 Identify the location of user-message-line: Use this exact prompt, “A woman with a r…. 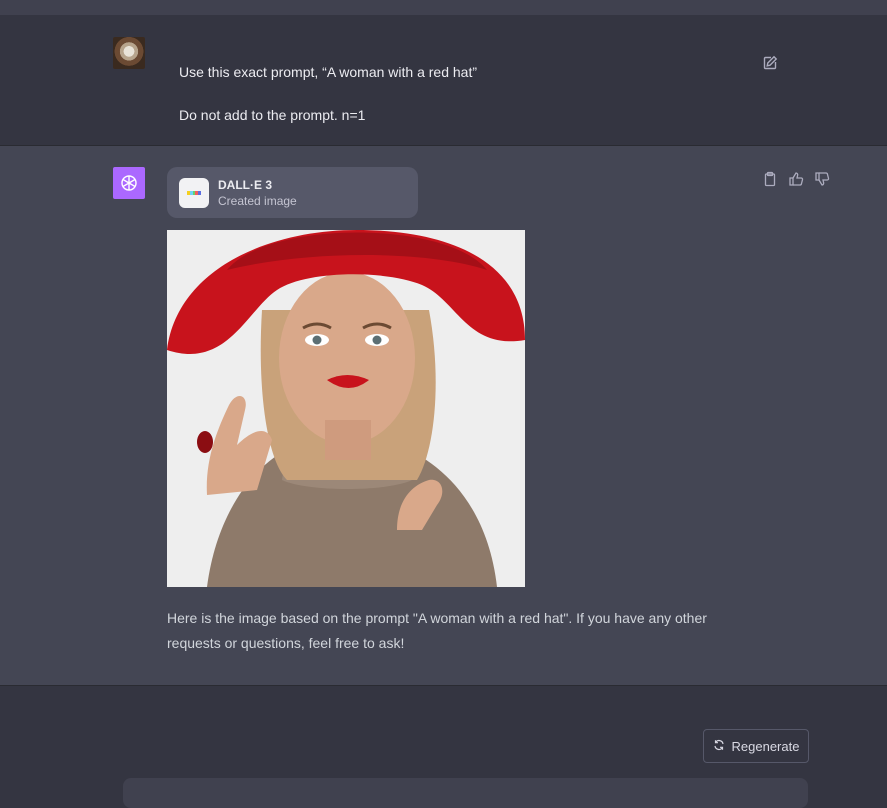
(328, 72).